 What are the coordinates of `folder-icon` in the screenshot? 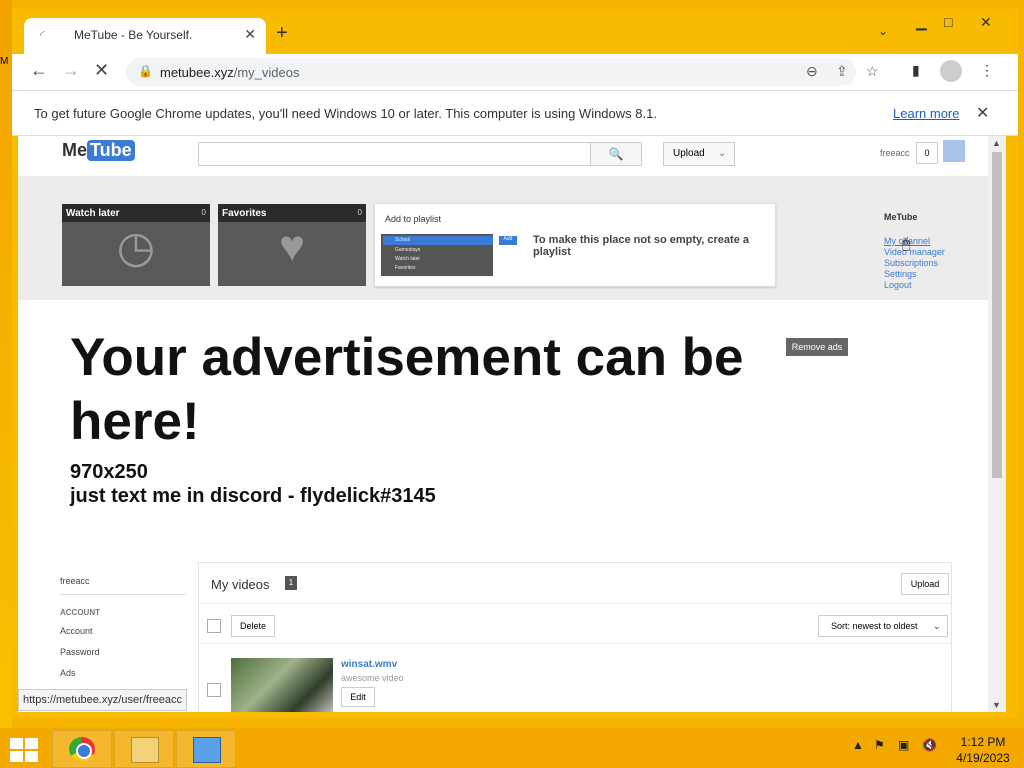 It's located at (145, 750).